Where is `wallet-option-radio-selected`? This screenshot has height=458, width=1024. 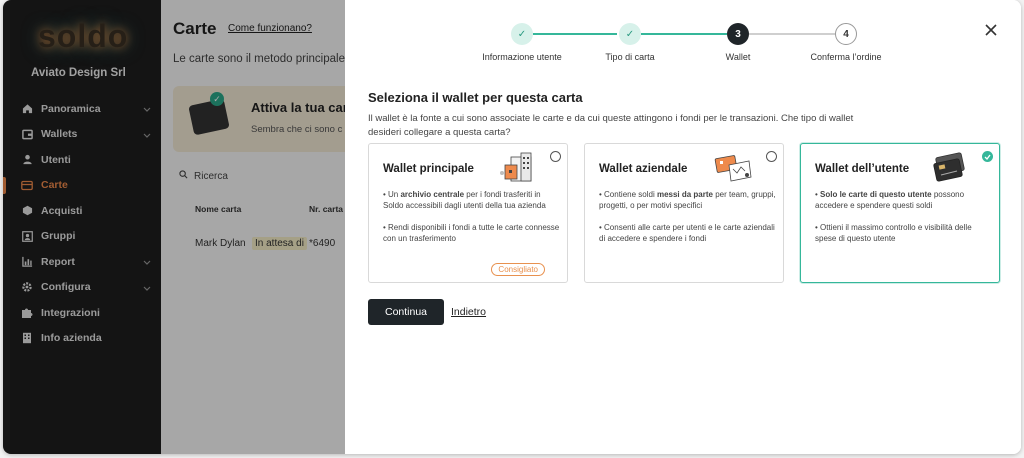
wallet-option-radio-selected is located at coordinates (987, 156).